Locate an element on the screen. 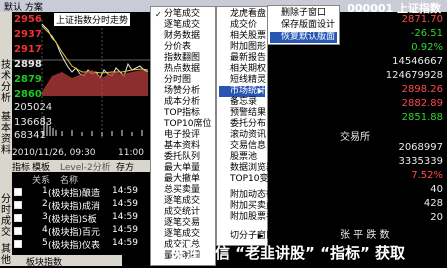  menu-item: 成交统计 is located at coordinates (183, 212).